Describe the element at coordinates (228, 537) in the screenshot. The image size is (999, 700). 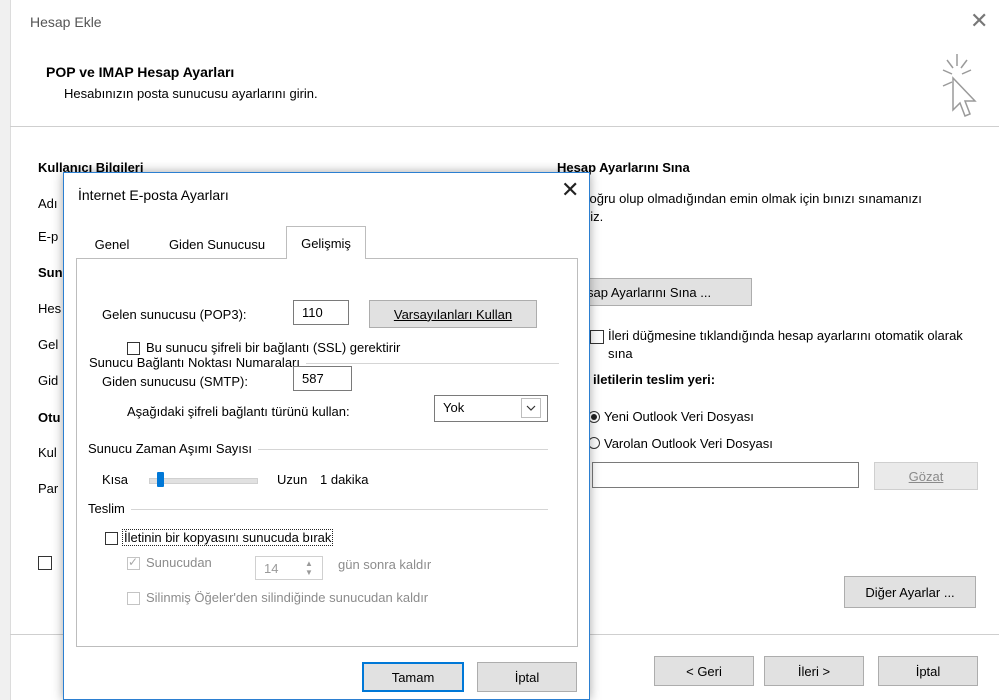
I see `keep-copy-label: İletinin bir kopyasını sunucuda bırak` at that location.